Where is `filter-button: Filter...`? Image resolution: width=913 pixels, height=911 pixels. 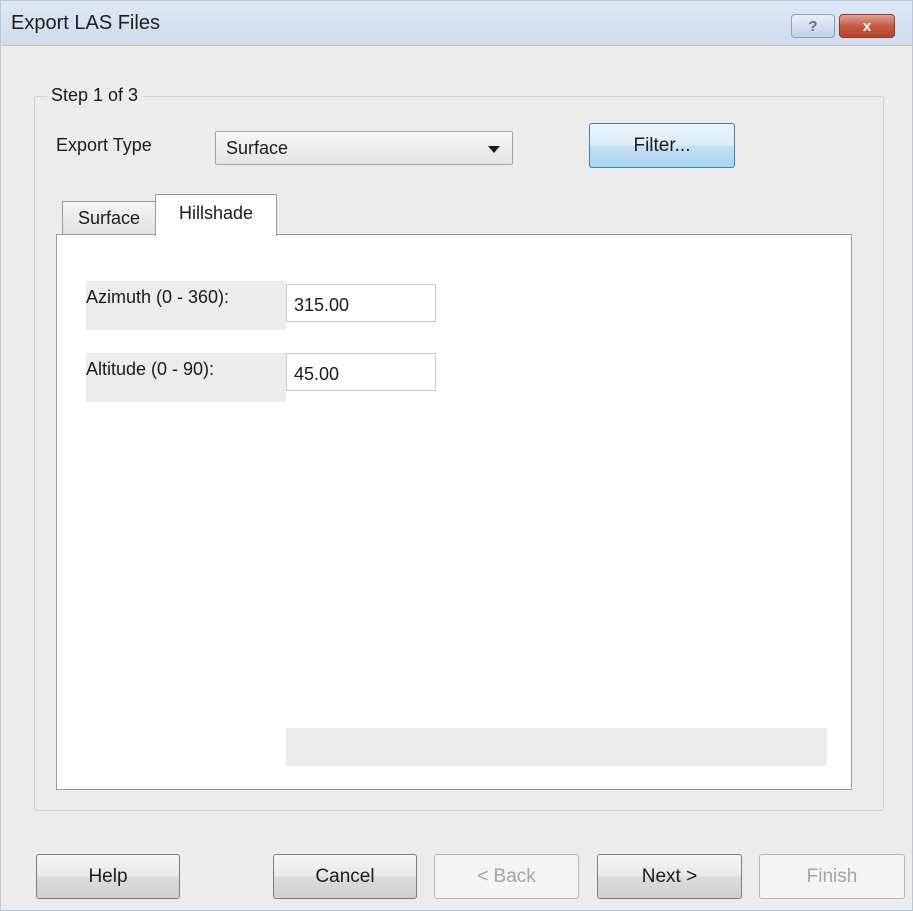
filter-button: Filter... is located at coordinates (662, 145).